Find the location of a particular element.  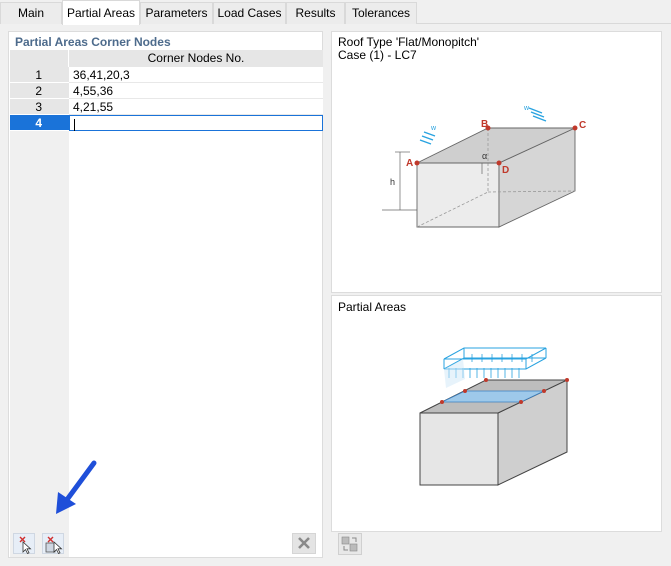

pick-surface-button is located at coordinates (53, 544).